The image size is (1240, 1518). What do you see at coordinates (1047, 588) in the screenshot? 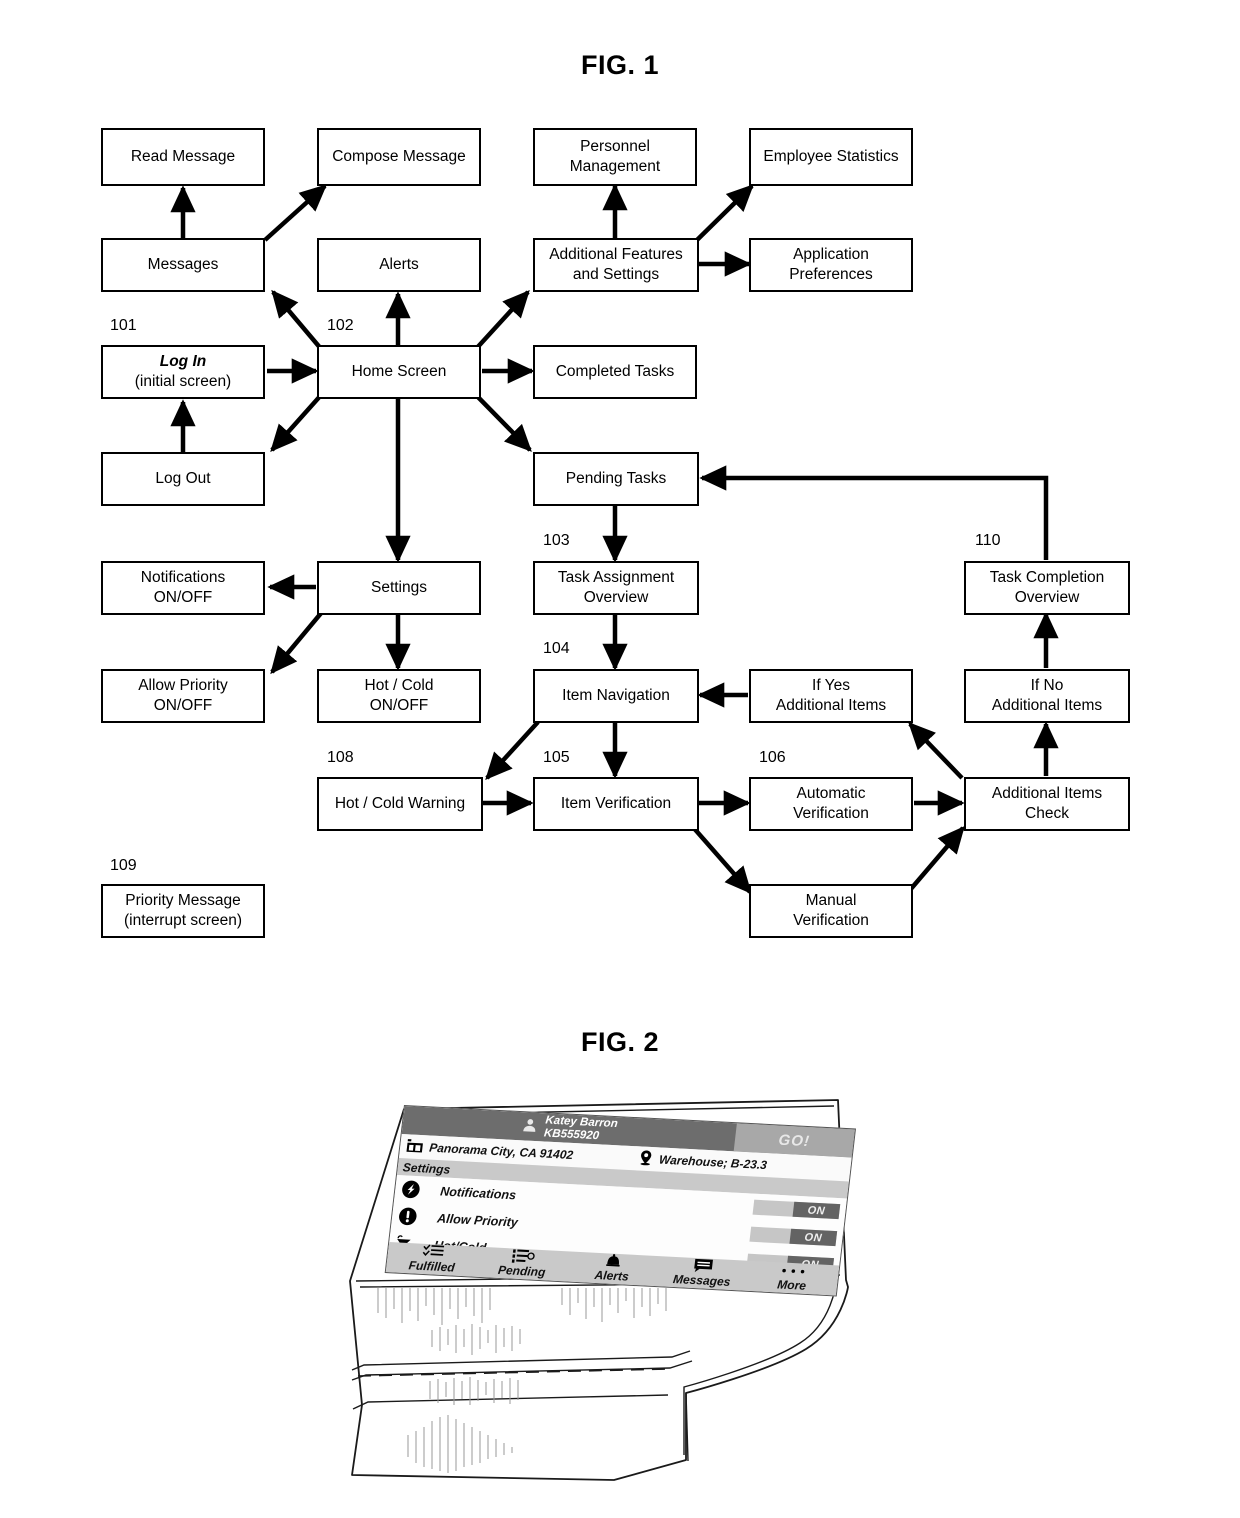
I see `node-task-completion-overview: Task Completion Overview` at bounding box center [1047, 588].